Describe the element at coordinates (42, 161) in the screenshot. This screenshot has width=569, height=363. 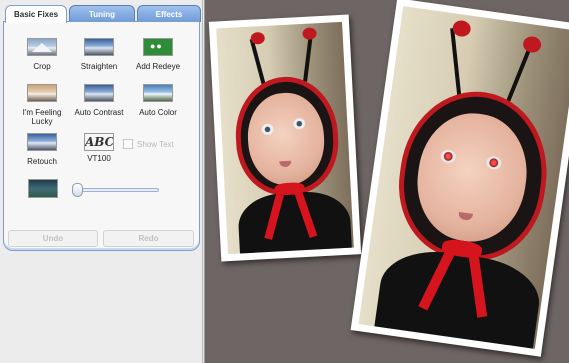
I see `retouch-label: Retouch` at that location.